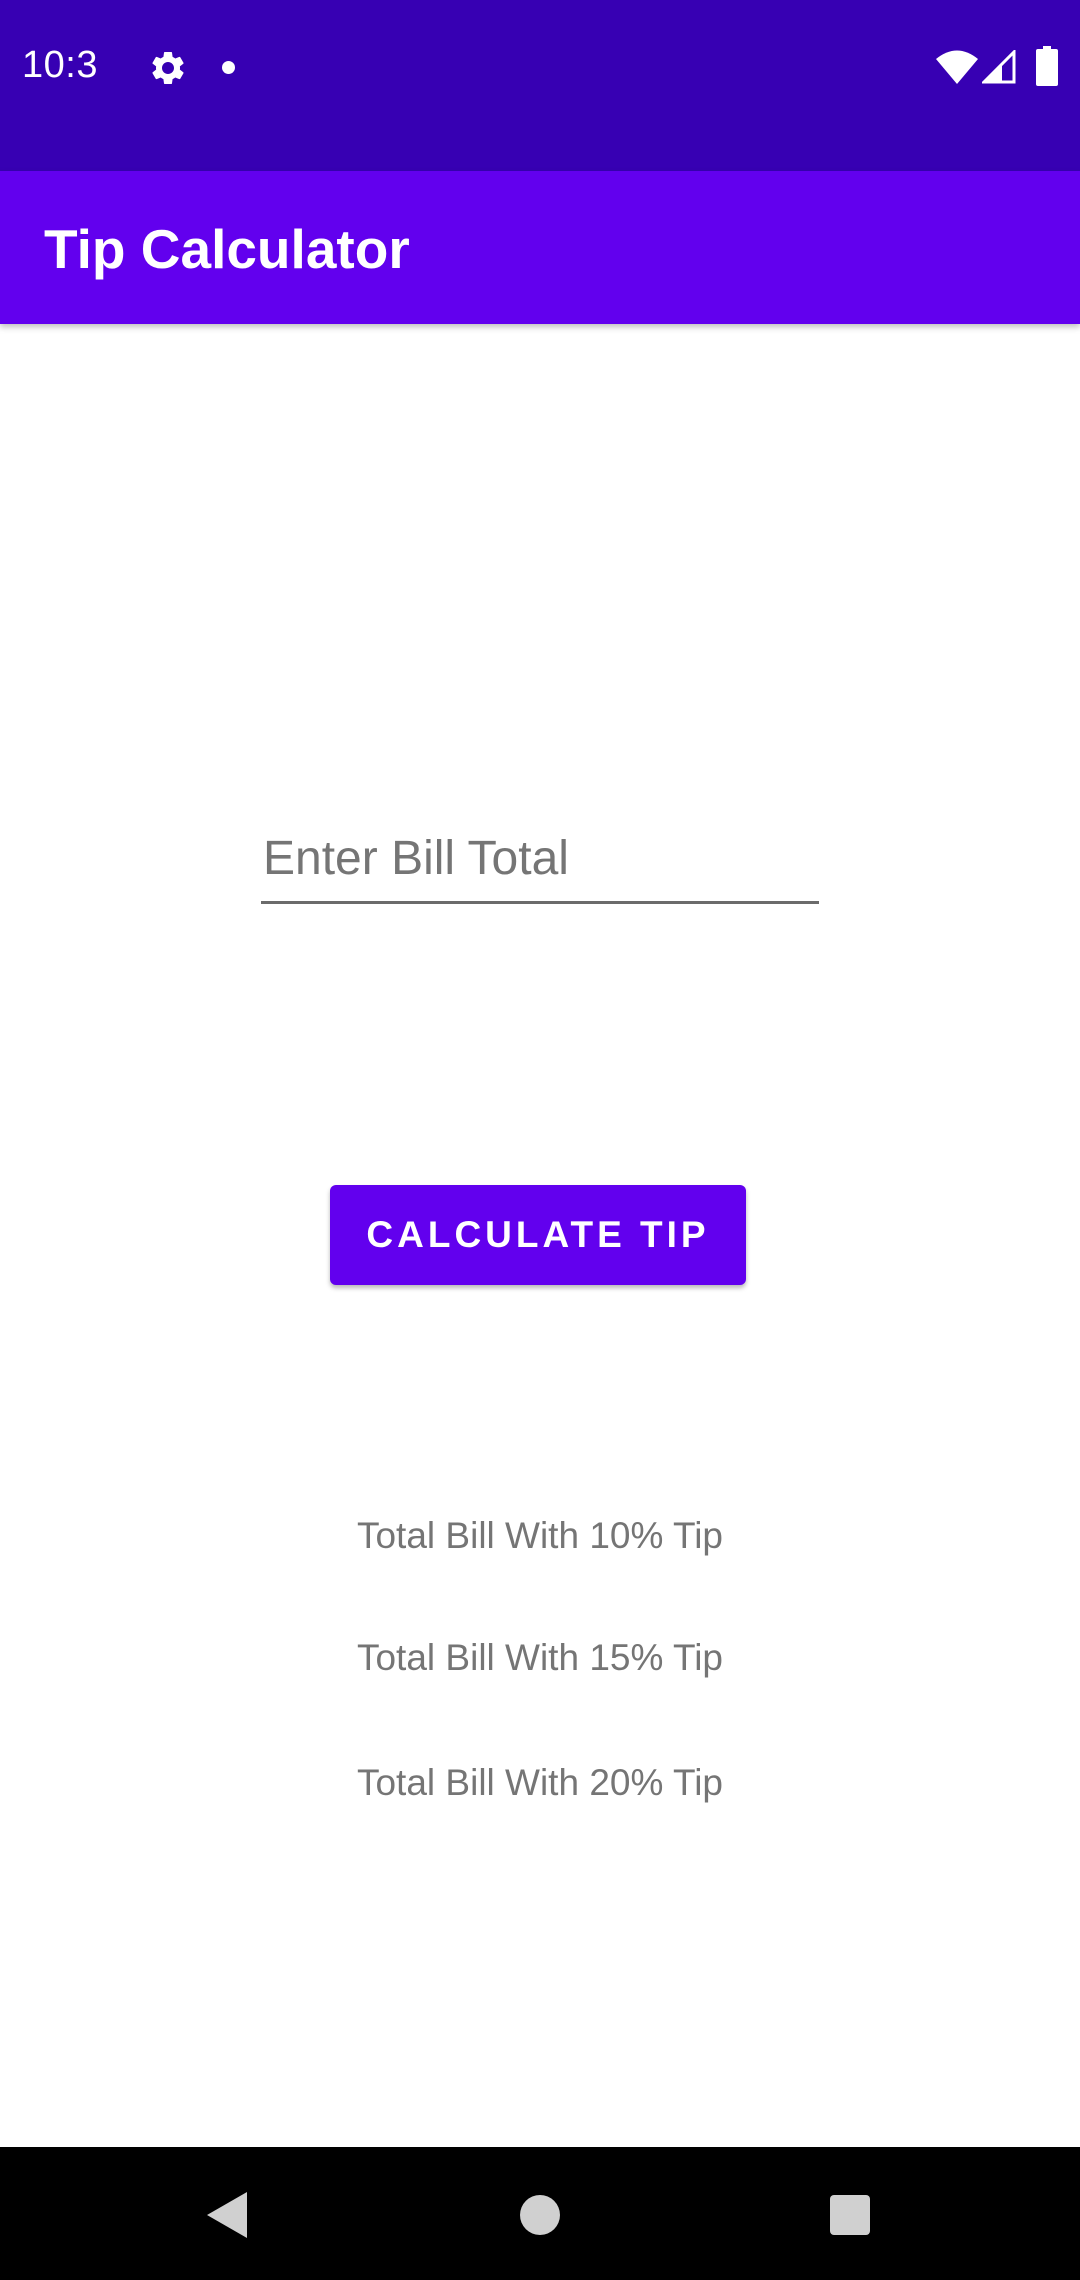 The height and width of the screenshot is (2280, 1080). Describe the element at coordinates (540, 863) in the screenshot. I see `bill-total-input` at that location.